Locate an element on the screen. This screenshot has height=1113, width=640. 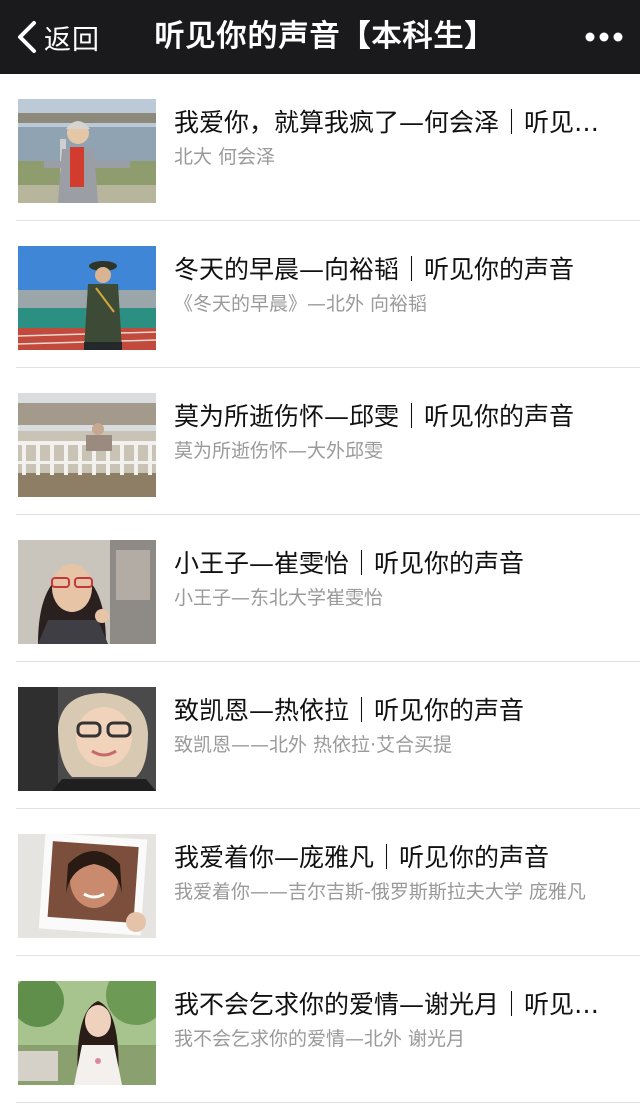
article-title: 致凯恩—热依拉｜听见你的声音 is located at coordinates (349, 710).